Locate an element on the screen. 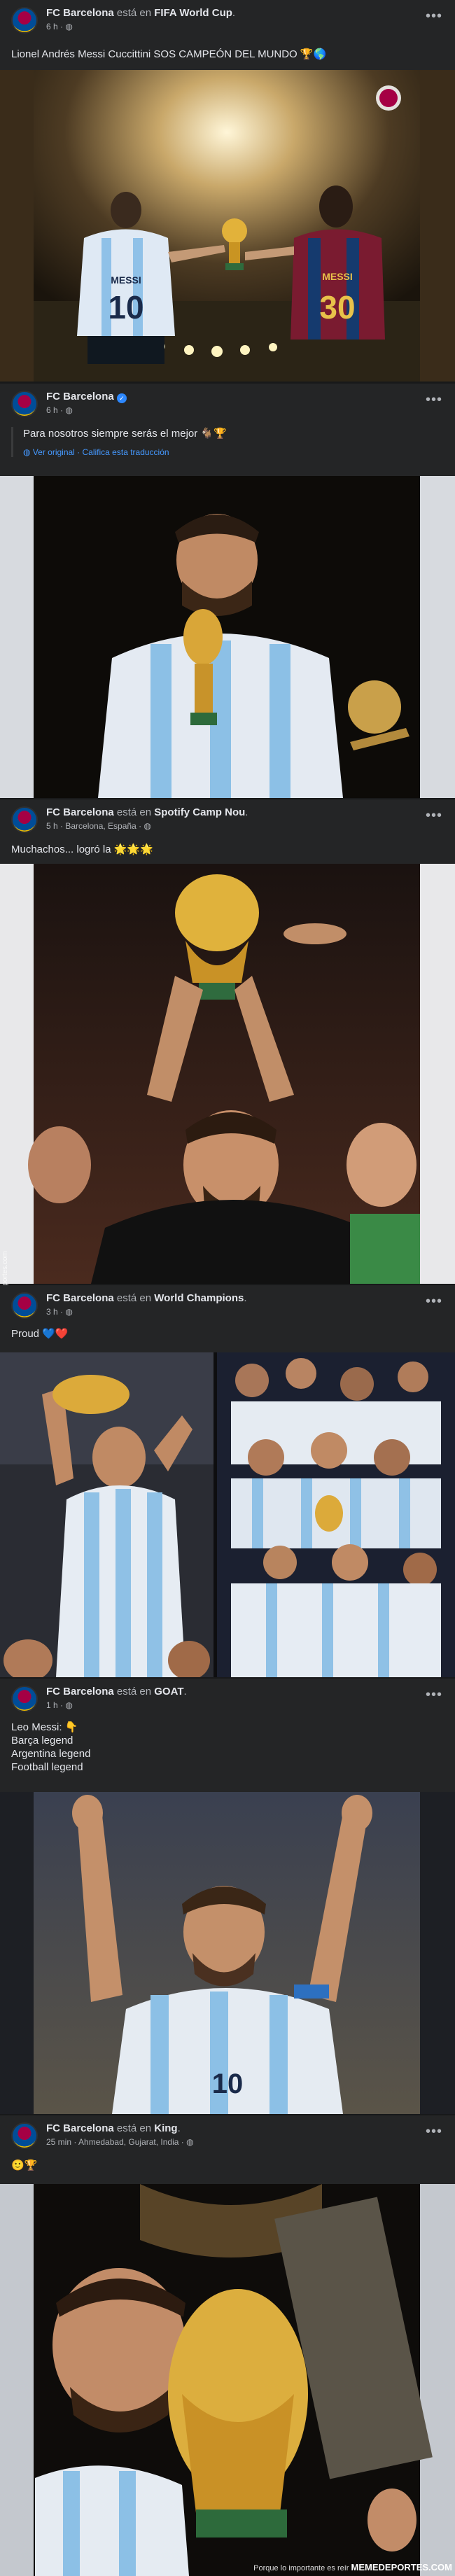 The image size is (455, 2576). post-photo: MESSI 10 MESSI 30 is located at coordinates (227, 226).